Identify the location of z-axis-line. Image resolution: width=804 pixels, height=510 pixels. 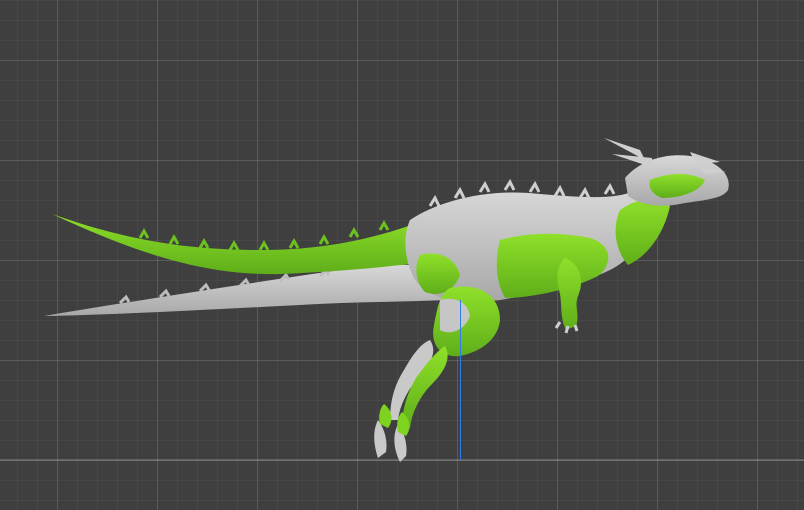
(460, 380).